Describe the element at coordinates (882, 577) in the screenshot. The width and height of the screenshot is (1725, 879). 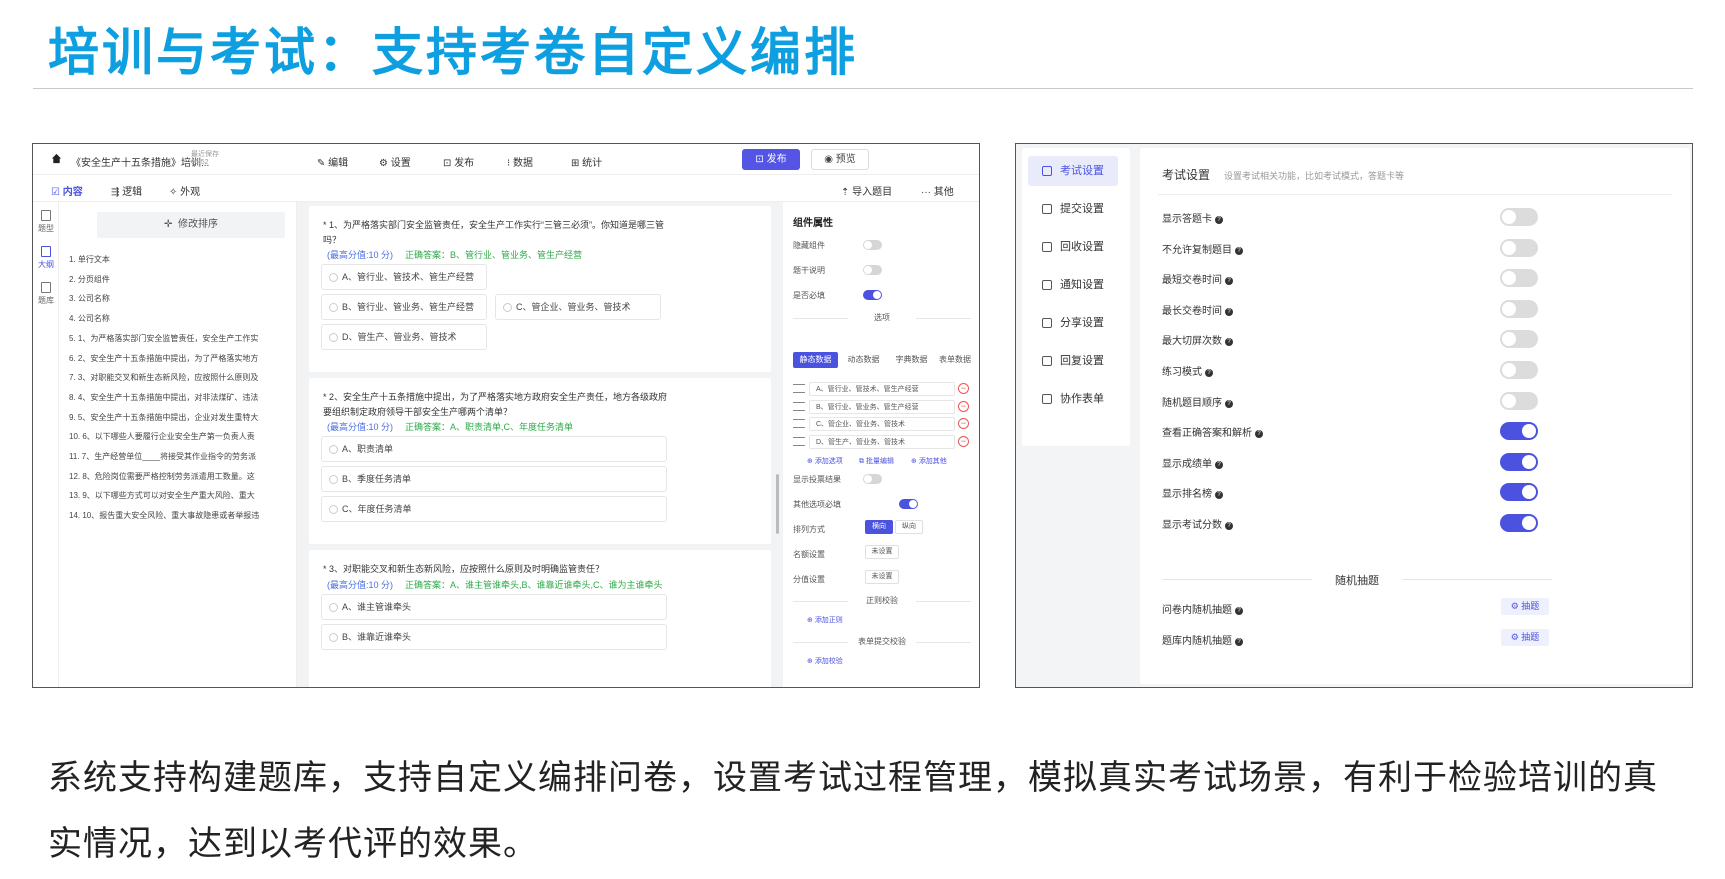
I see `score-unset: 未设置` at that location.